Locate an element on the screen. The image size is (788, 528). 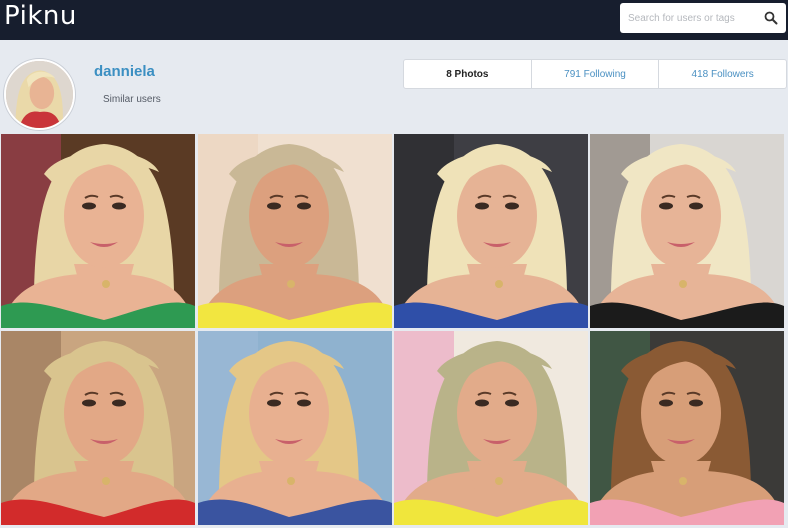
search-box is located at coordinates (703, 18).